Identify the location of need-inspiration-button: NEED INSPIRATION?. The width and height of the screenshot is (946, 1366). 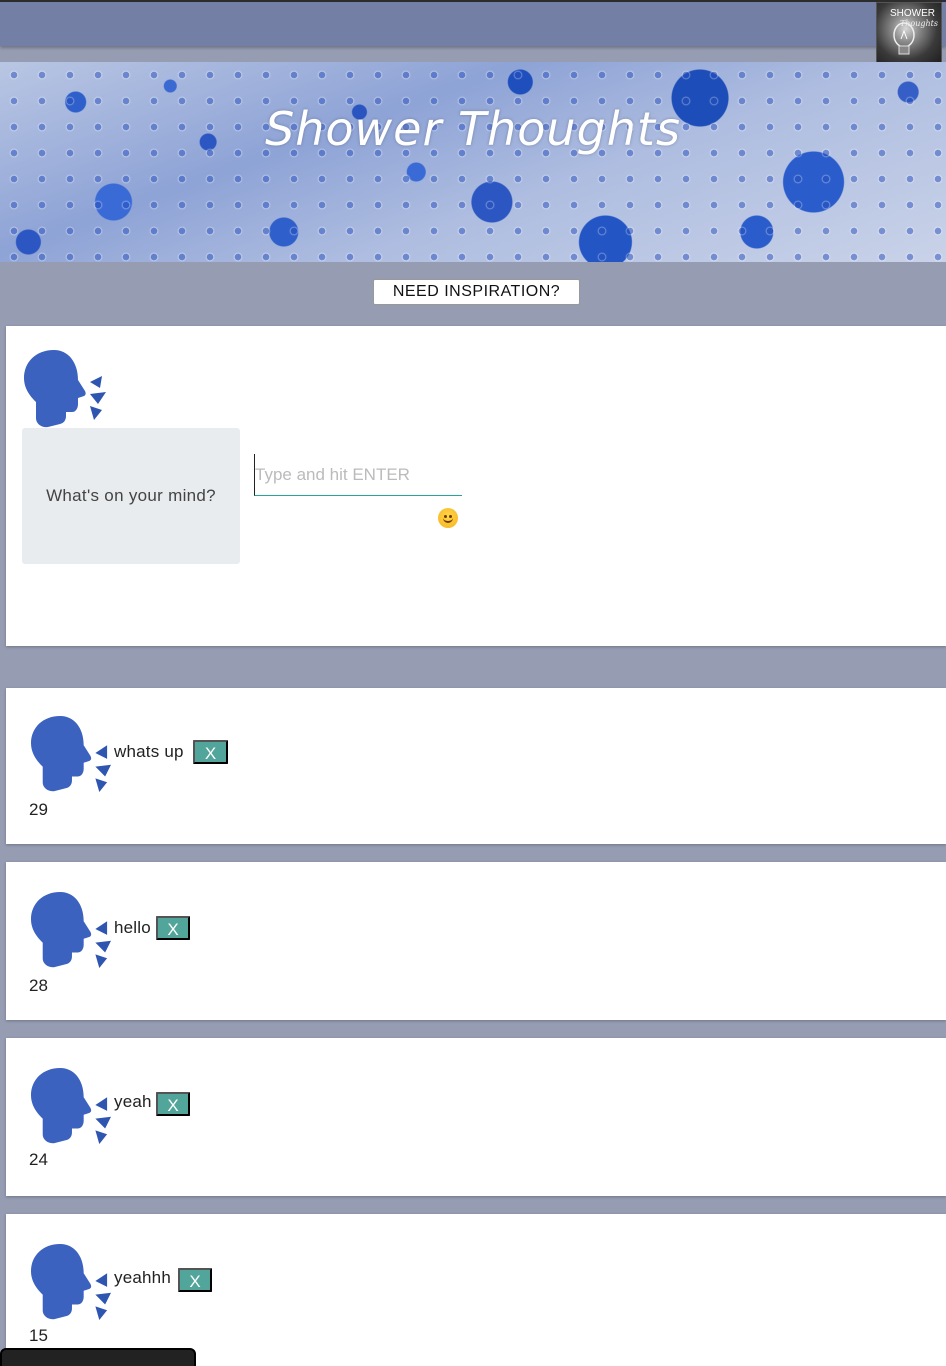
(476, 292).